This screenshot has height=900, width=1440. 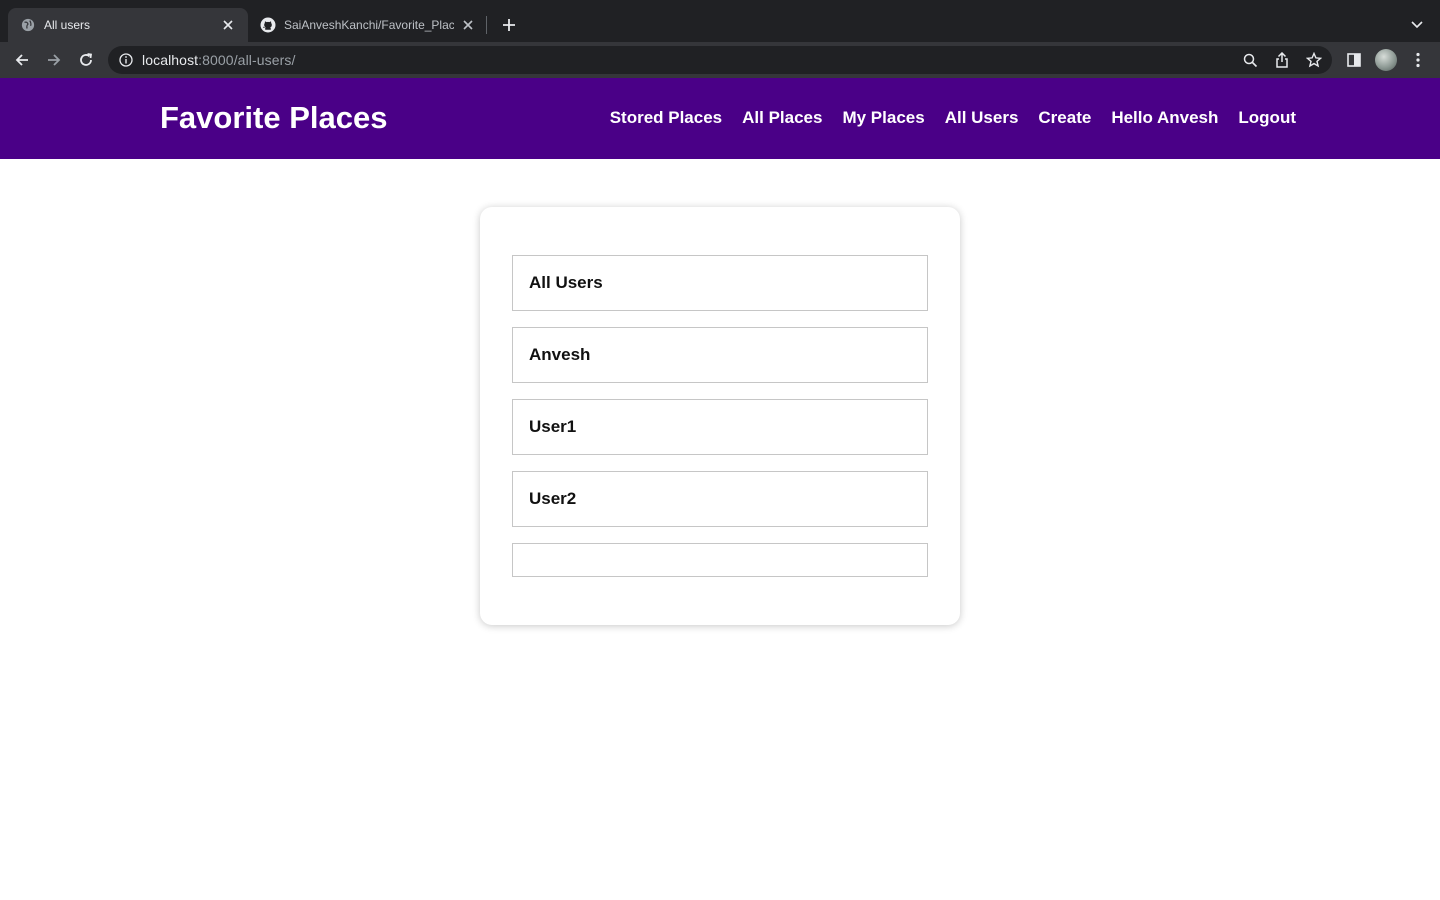 What do you see at coordinates (720, 499) in the screenshot?
I see `user-item: User2` at bounding box center [720, 499].